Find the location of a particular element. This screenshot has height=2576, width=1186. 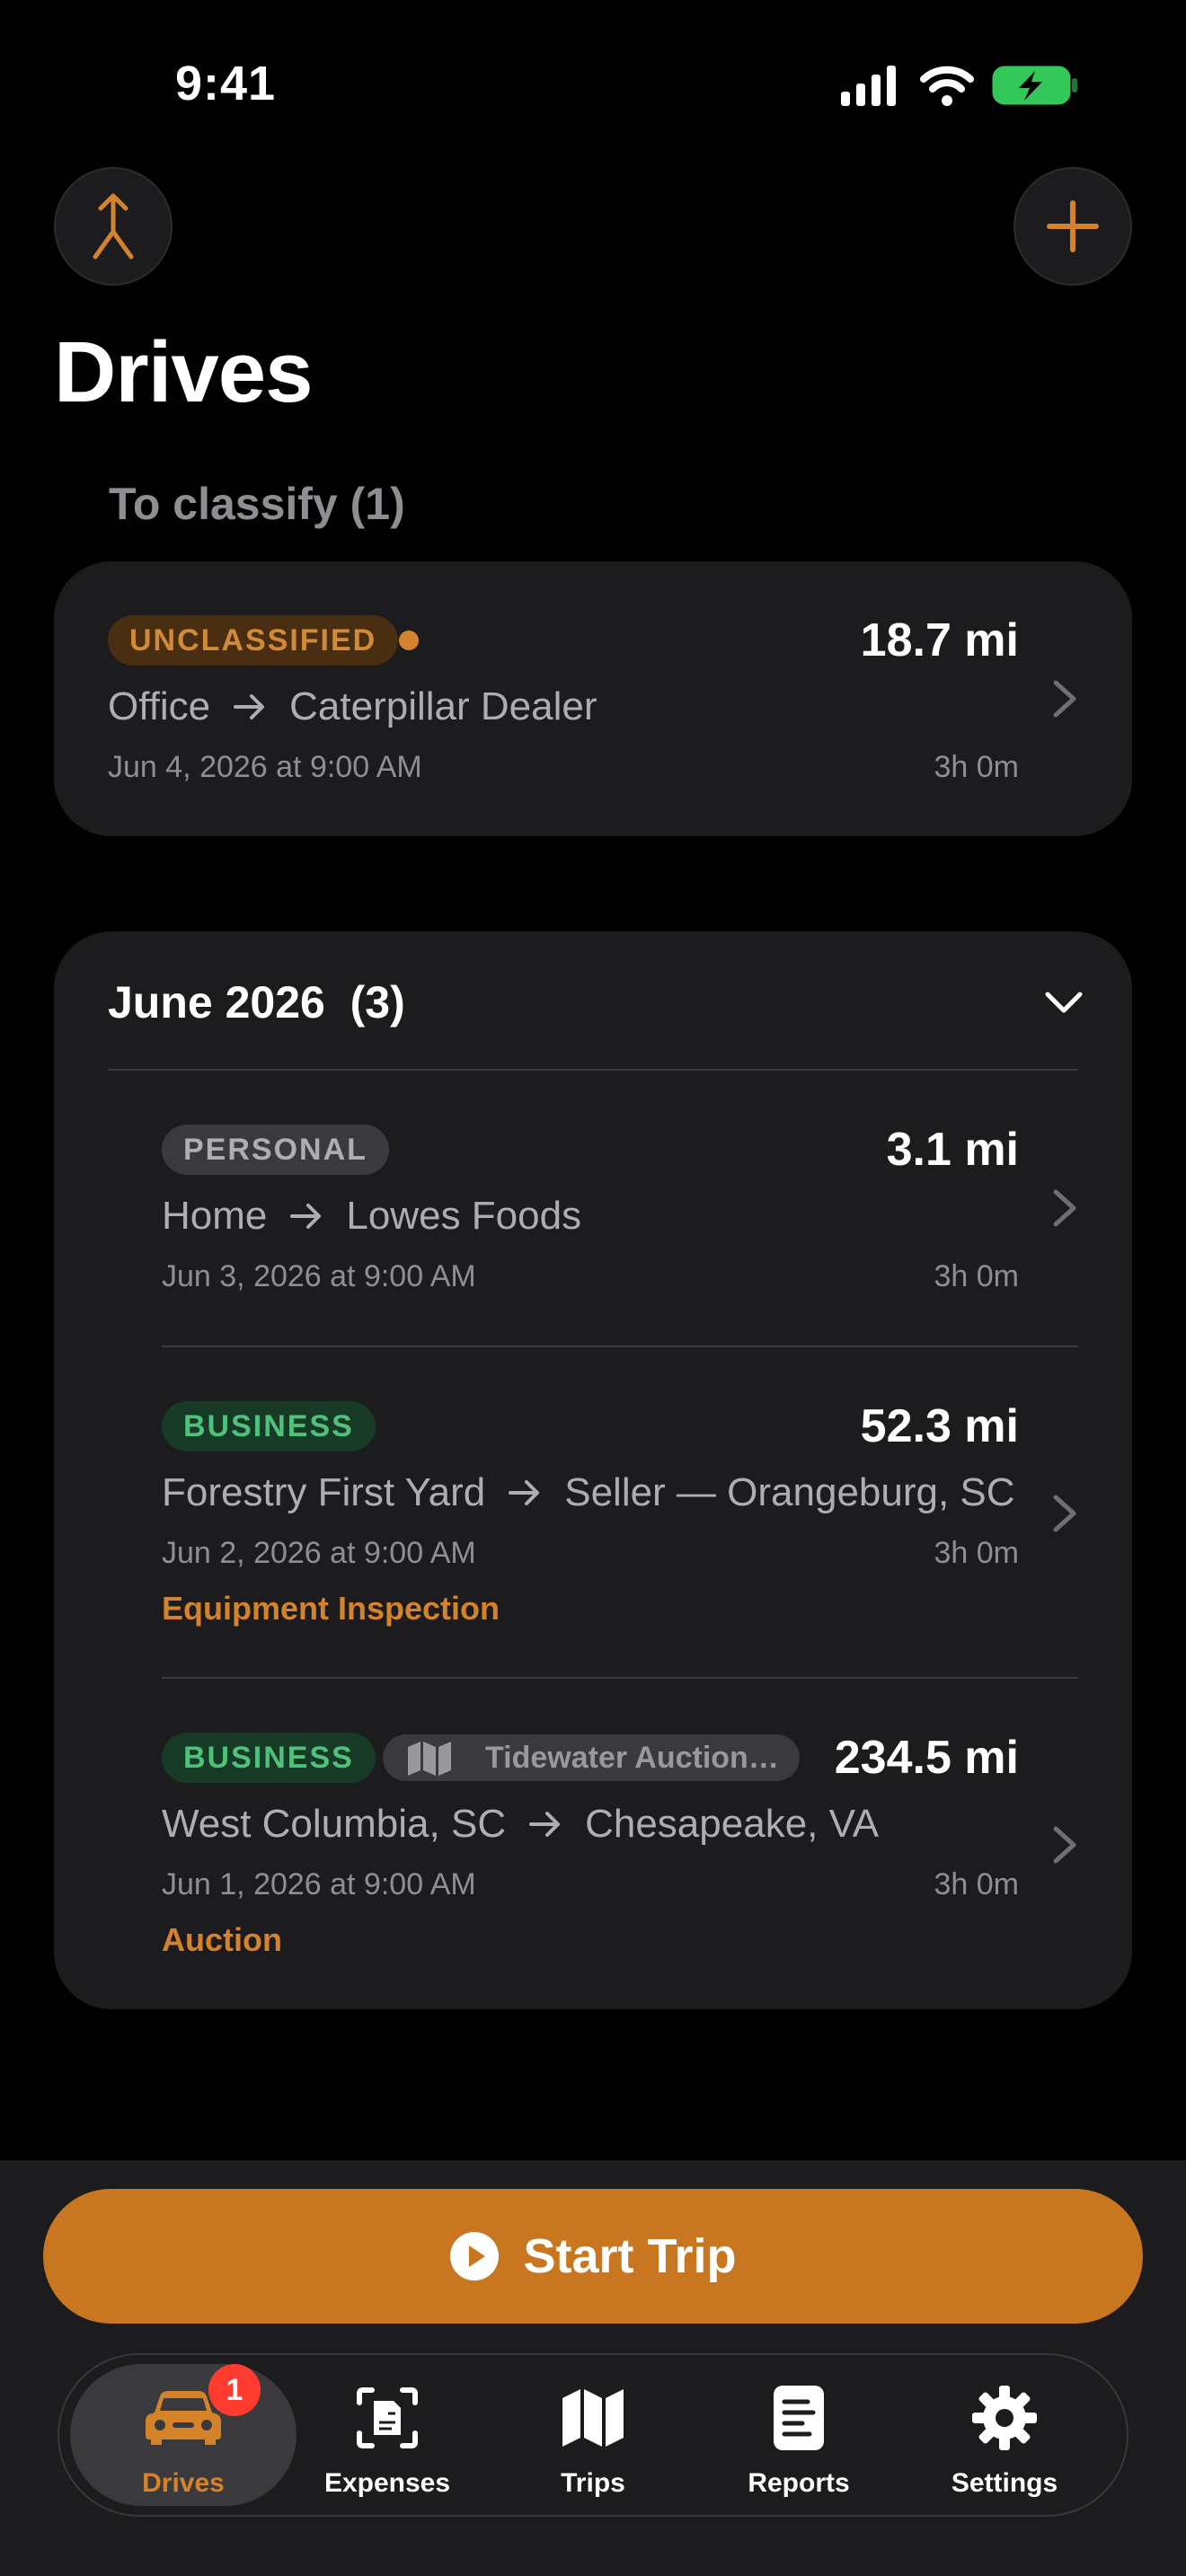

status-time: 9:41 is located at coordinates (226, 83).